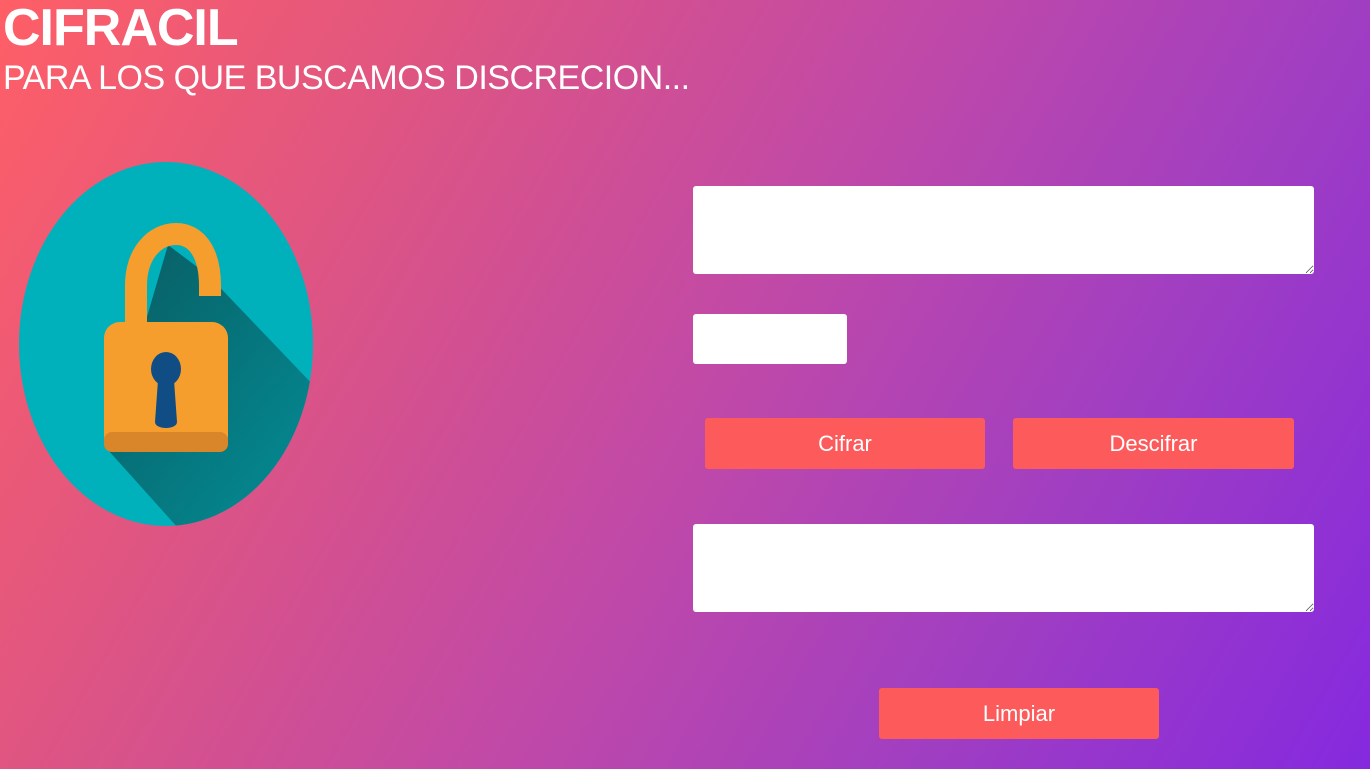  I want to click on app-title: CIFRACIL, so click(121, 28).